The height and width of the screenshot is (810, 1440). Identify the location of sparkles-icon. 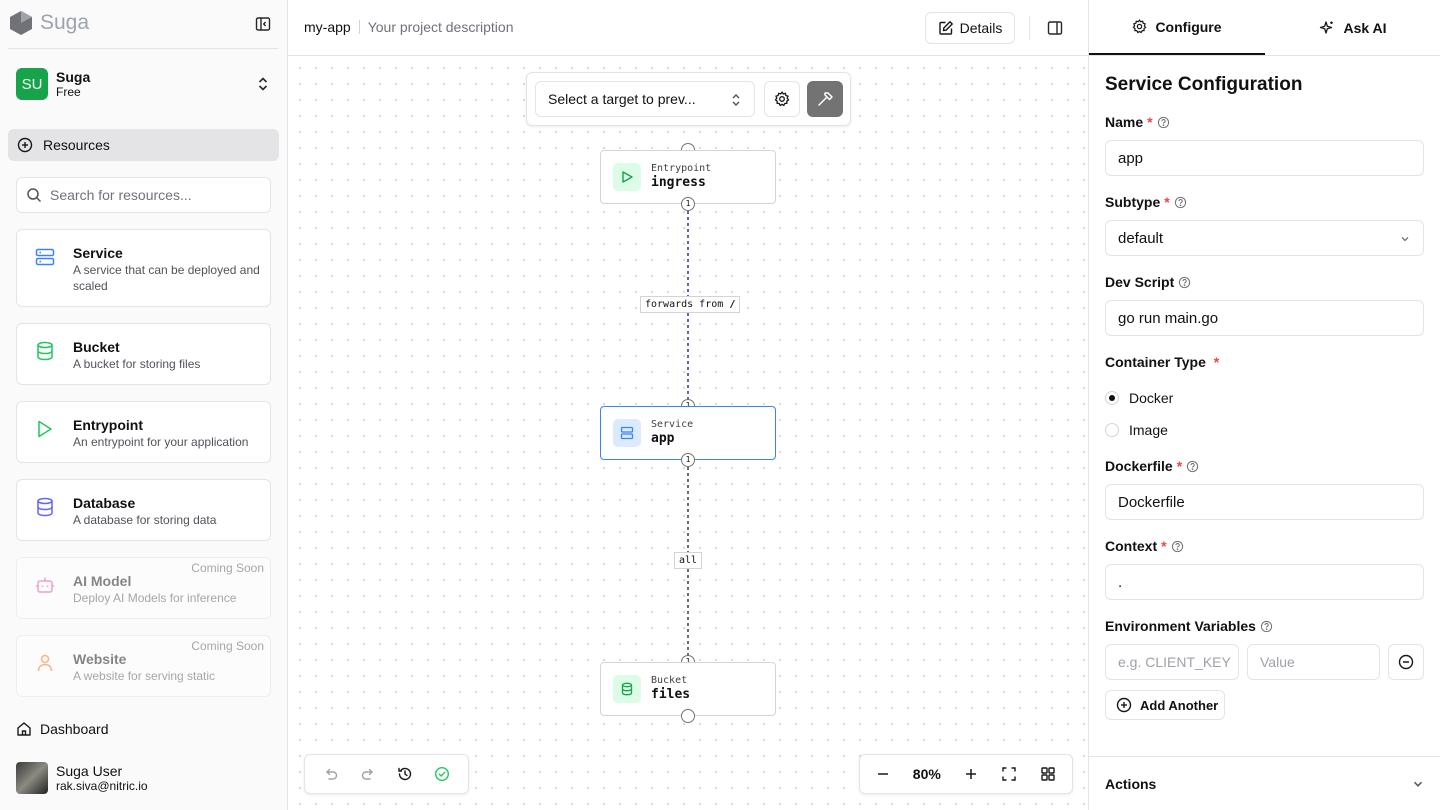
(1327, 27).